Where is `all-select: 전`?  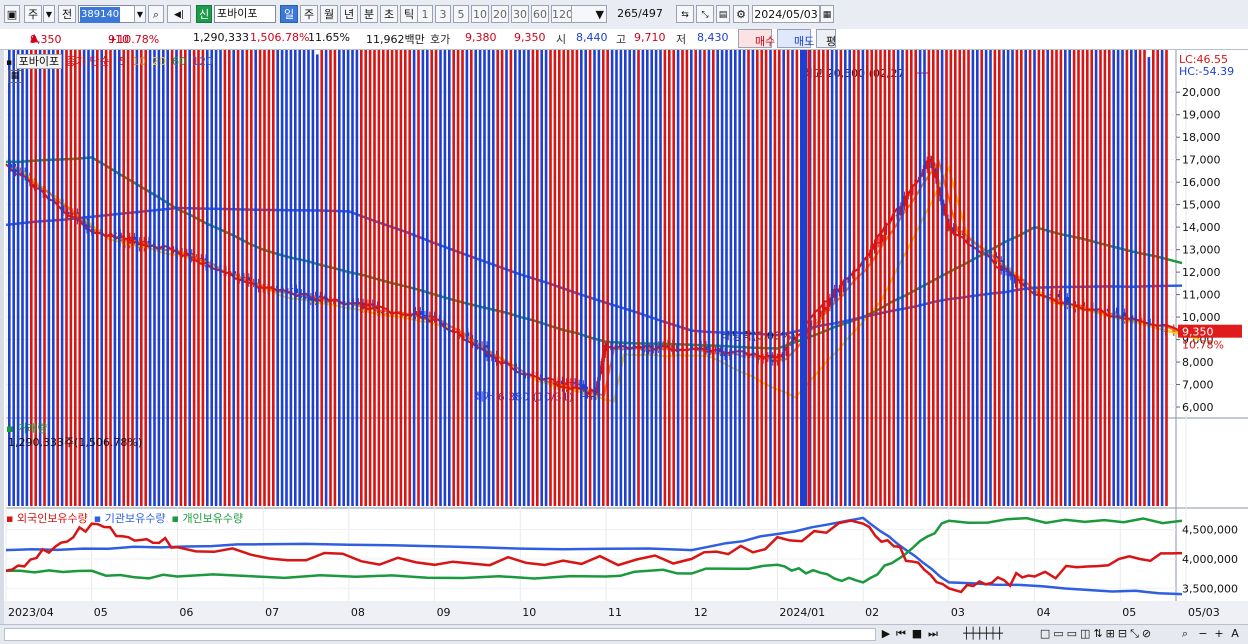 all-select: 전 is located at coordinates (67, 14).